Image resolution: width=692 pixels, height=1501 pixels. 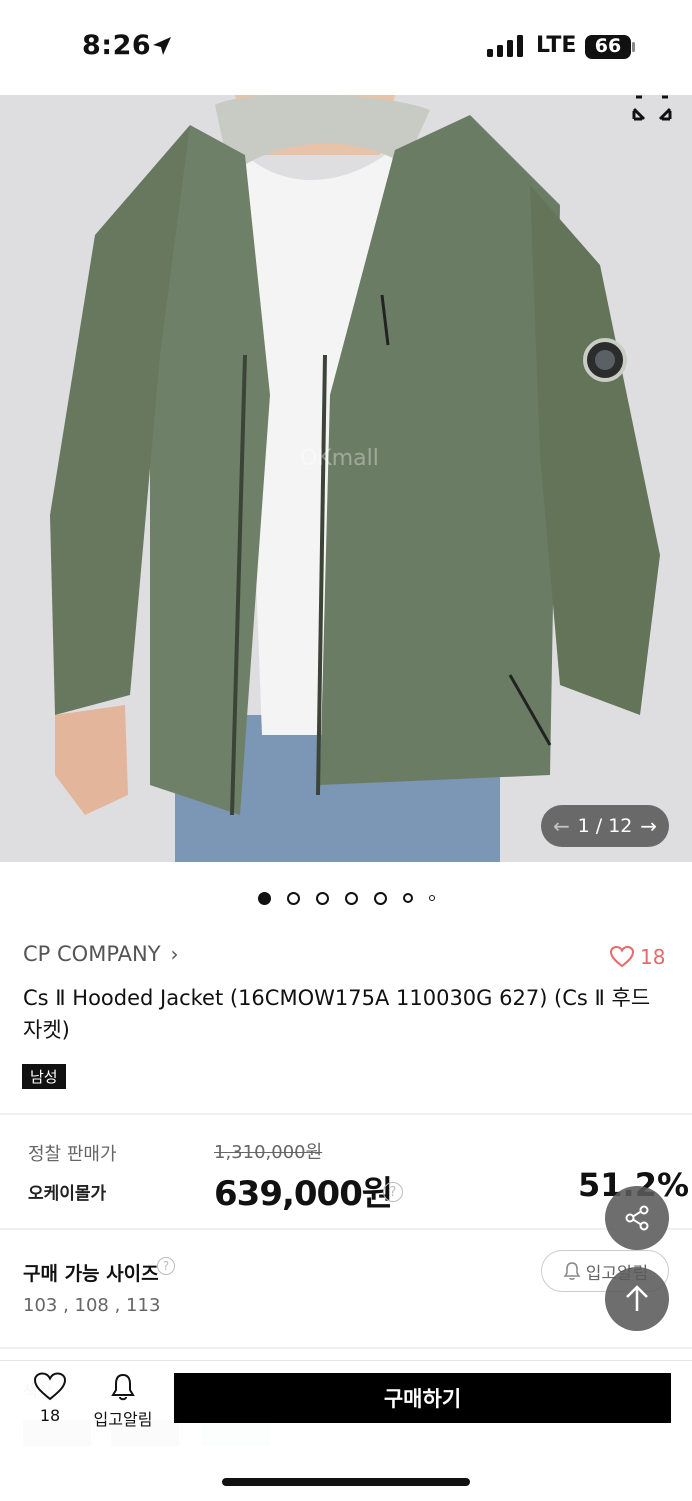 I want to click on pager-text: 1 / 12, so click(x=605, y=826).